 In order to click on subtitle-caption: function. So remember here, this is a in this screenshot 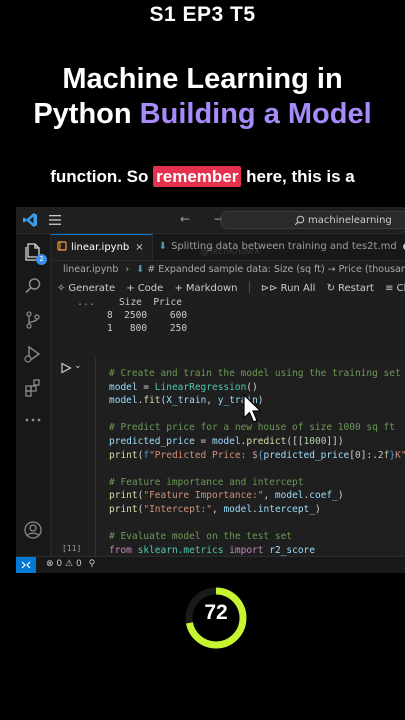, I will do `click(202, 176)`.